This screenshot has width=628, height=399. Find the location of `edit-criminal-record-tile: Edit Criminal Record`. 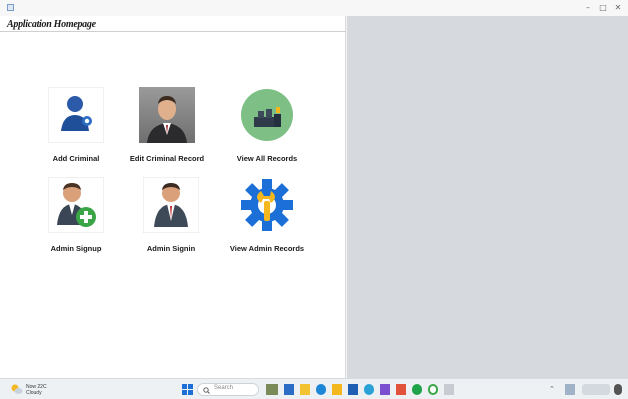

edit-criminal-record-tile: Edit Criminal Record is located at coordinates (167, 125).